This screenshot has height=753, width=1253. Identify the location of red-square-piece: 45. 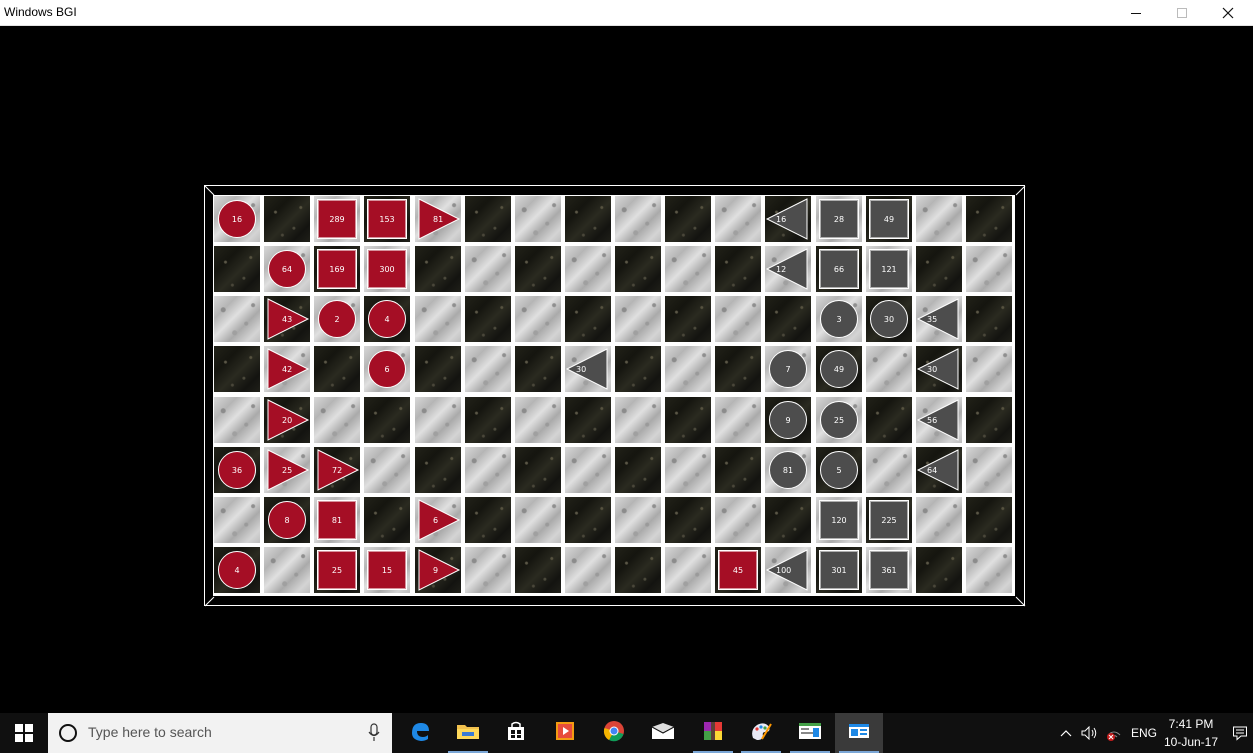
(738, 570).